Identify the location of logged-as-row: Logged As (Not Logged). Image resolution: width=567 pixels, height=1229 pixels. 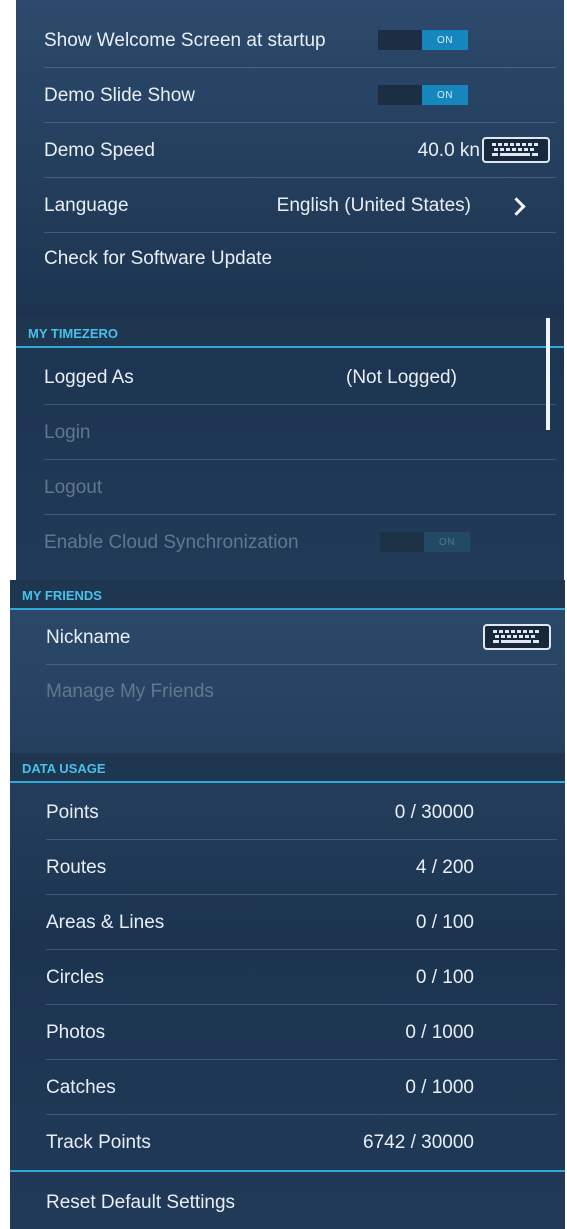
(304, 377).